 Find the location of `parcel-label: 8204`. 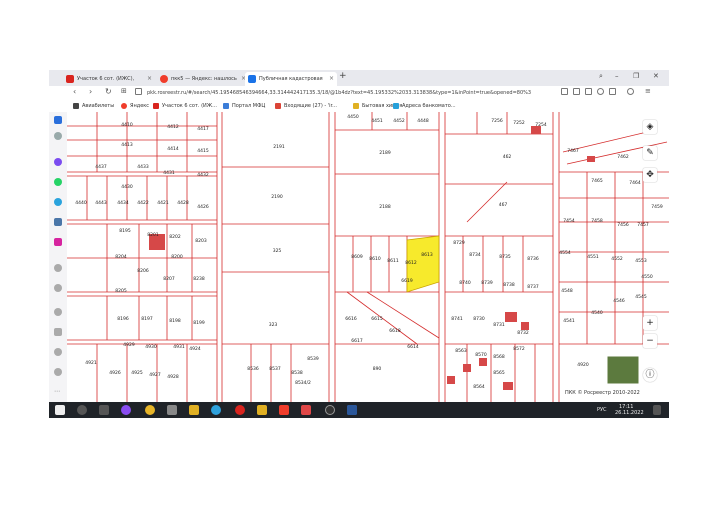

parcel-label: 8204 is located at coordinates (121, 257).